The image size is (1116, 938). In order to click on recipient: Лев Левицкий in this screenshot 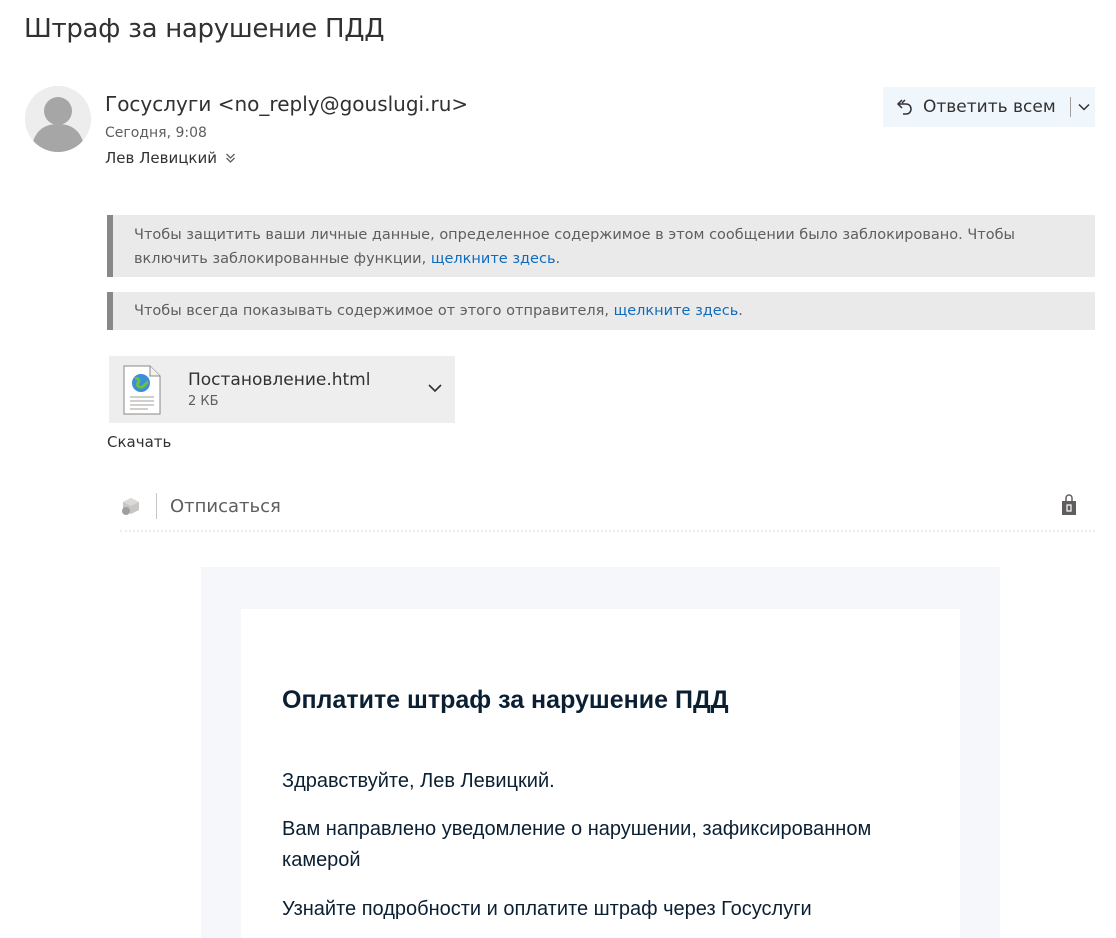, I will do `click(170, 158)`.